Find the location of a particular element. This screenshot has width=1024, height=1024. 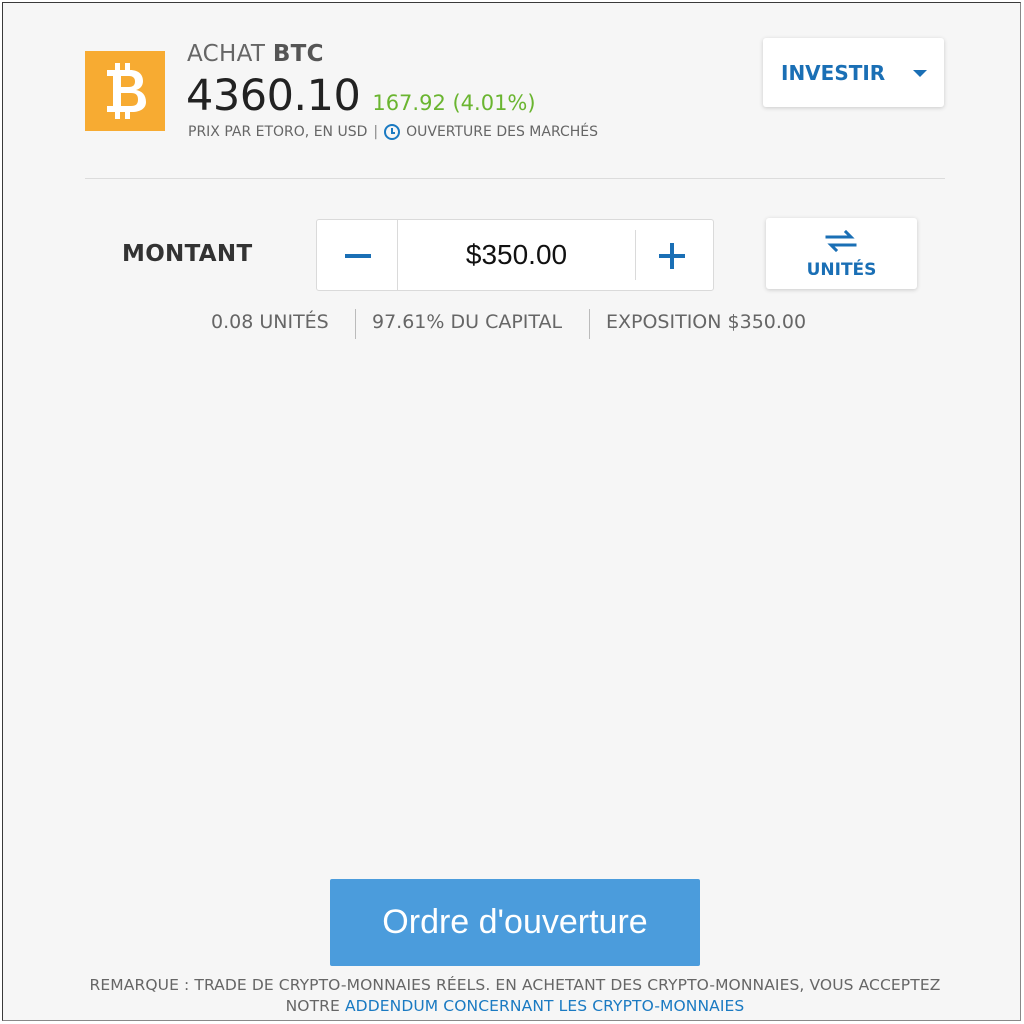

minus-icon is located at coordinates (358, 256).